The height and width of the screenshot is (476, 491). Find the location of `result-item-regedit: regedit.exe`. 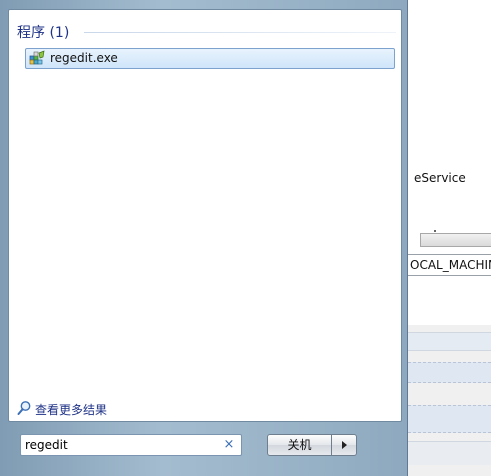

result-item-regedit: regedit.exe is located at coordinates (210, 58).